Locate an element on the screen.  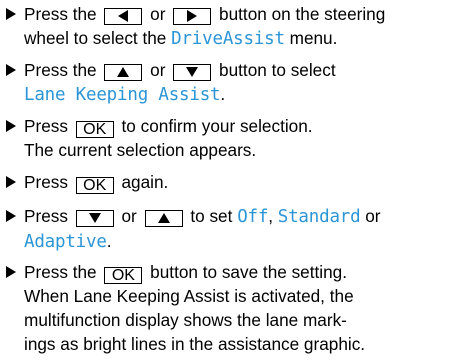
option-standard: Standard is located at coordinates (319, 217).